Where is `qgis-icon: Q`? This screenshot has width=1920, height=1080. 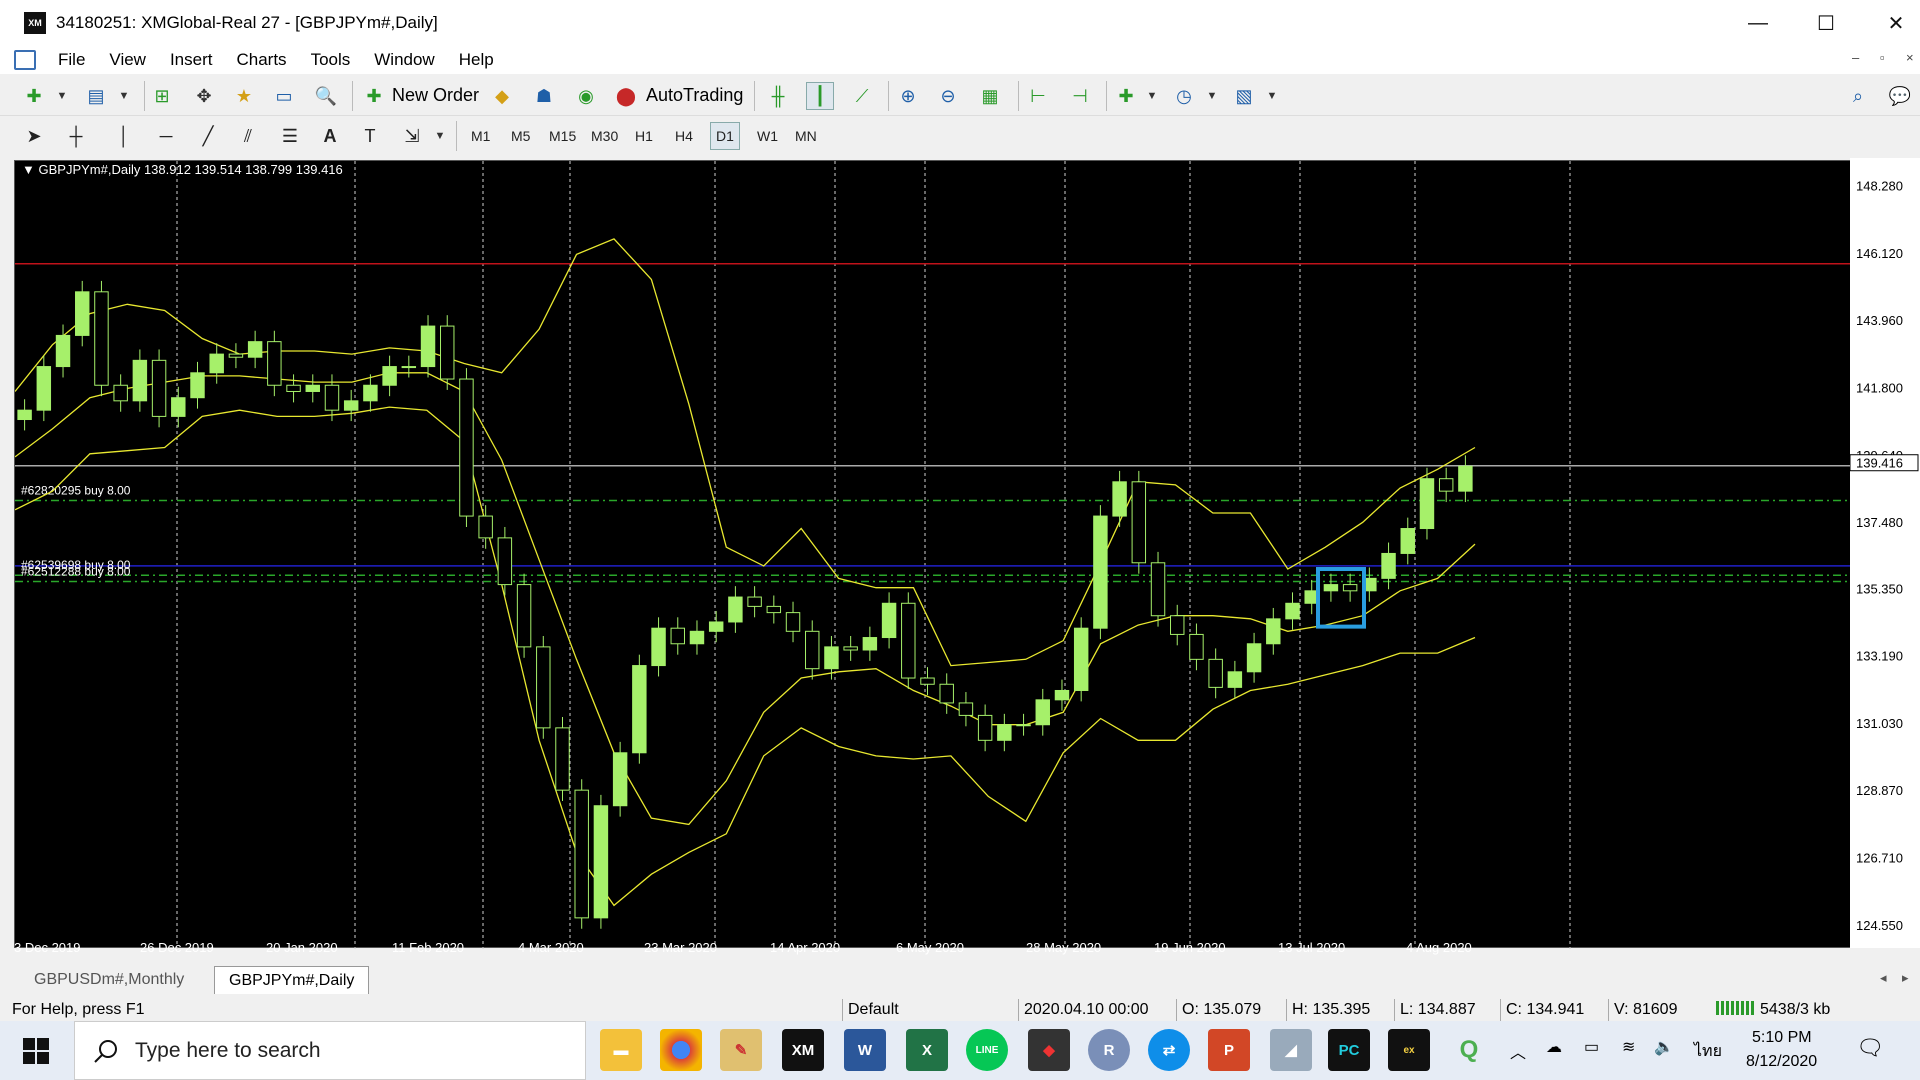
qgis-icon: Q is located at coordinates (1469, 1050).